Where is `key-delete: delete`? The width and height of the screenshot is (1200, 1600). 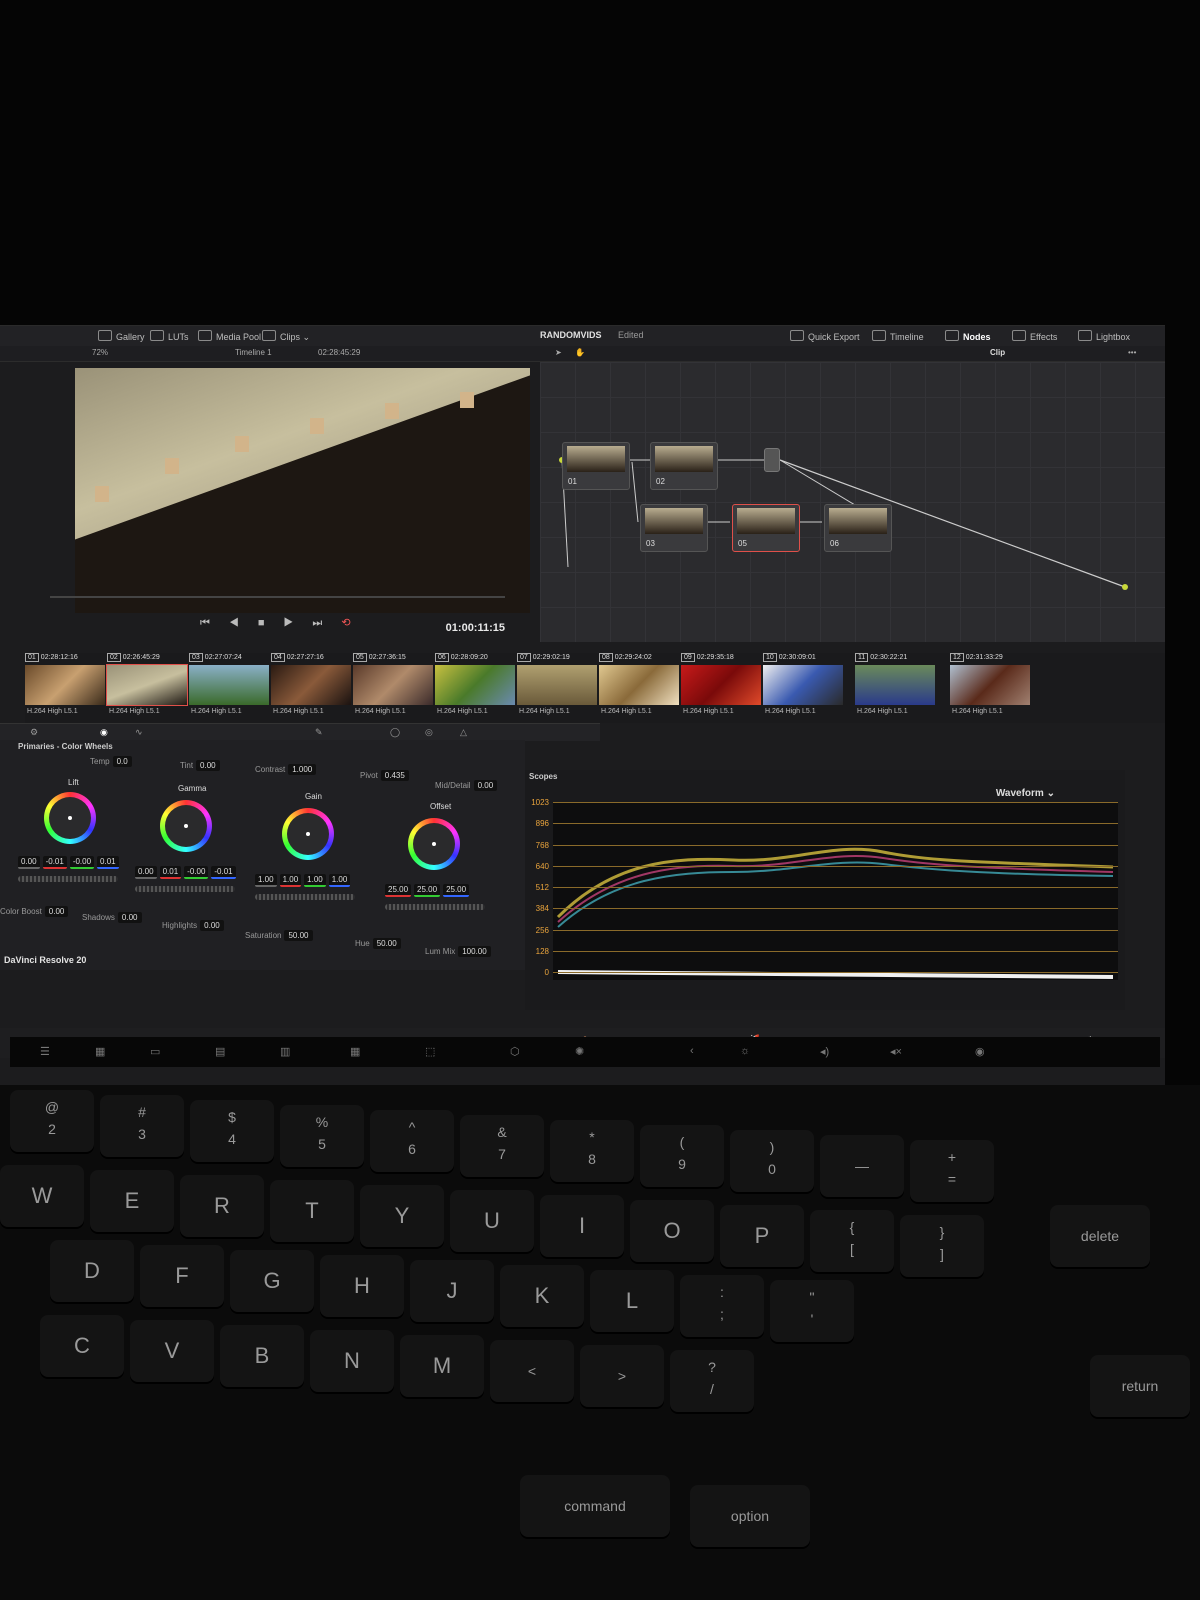
key-delete: delete is located at coordinates (1100, 1236).